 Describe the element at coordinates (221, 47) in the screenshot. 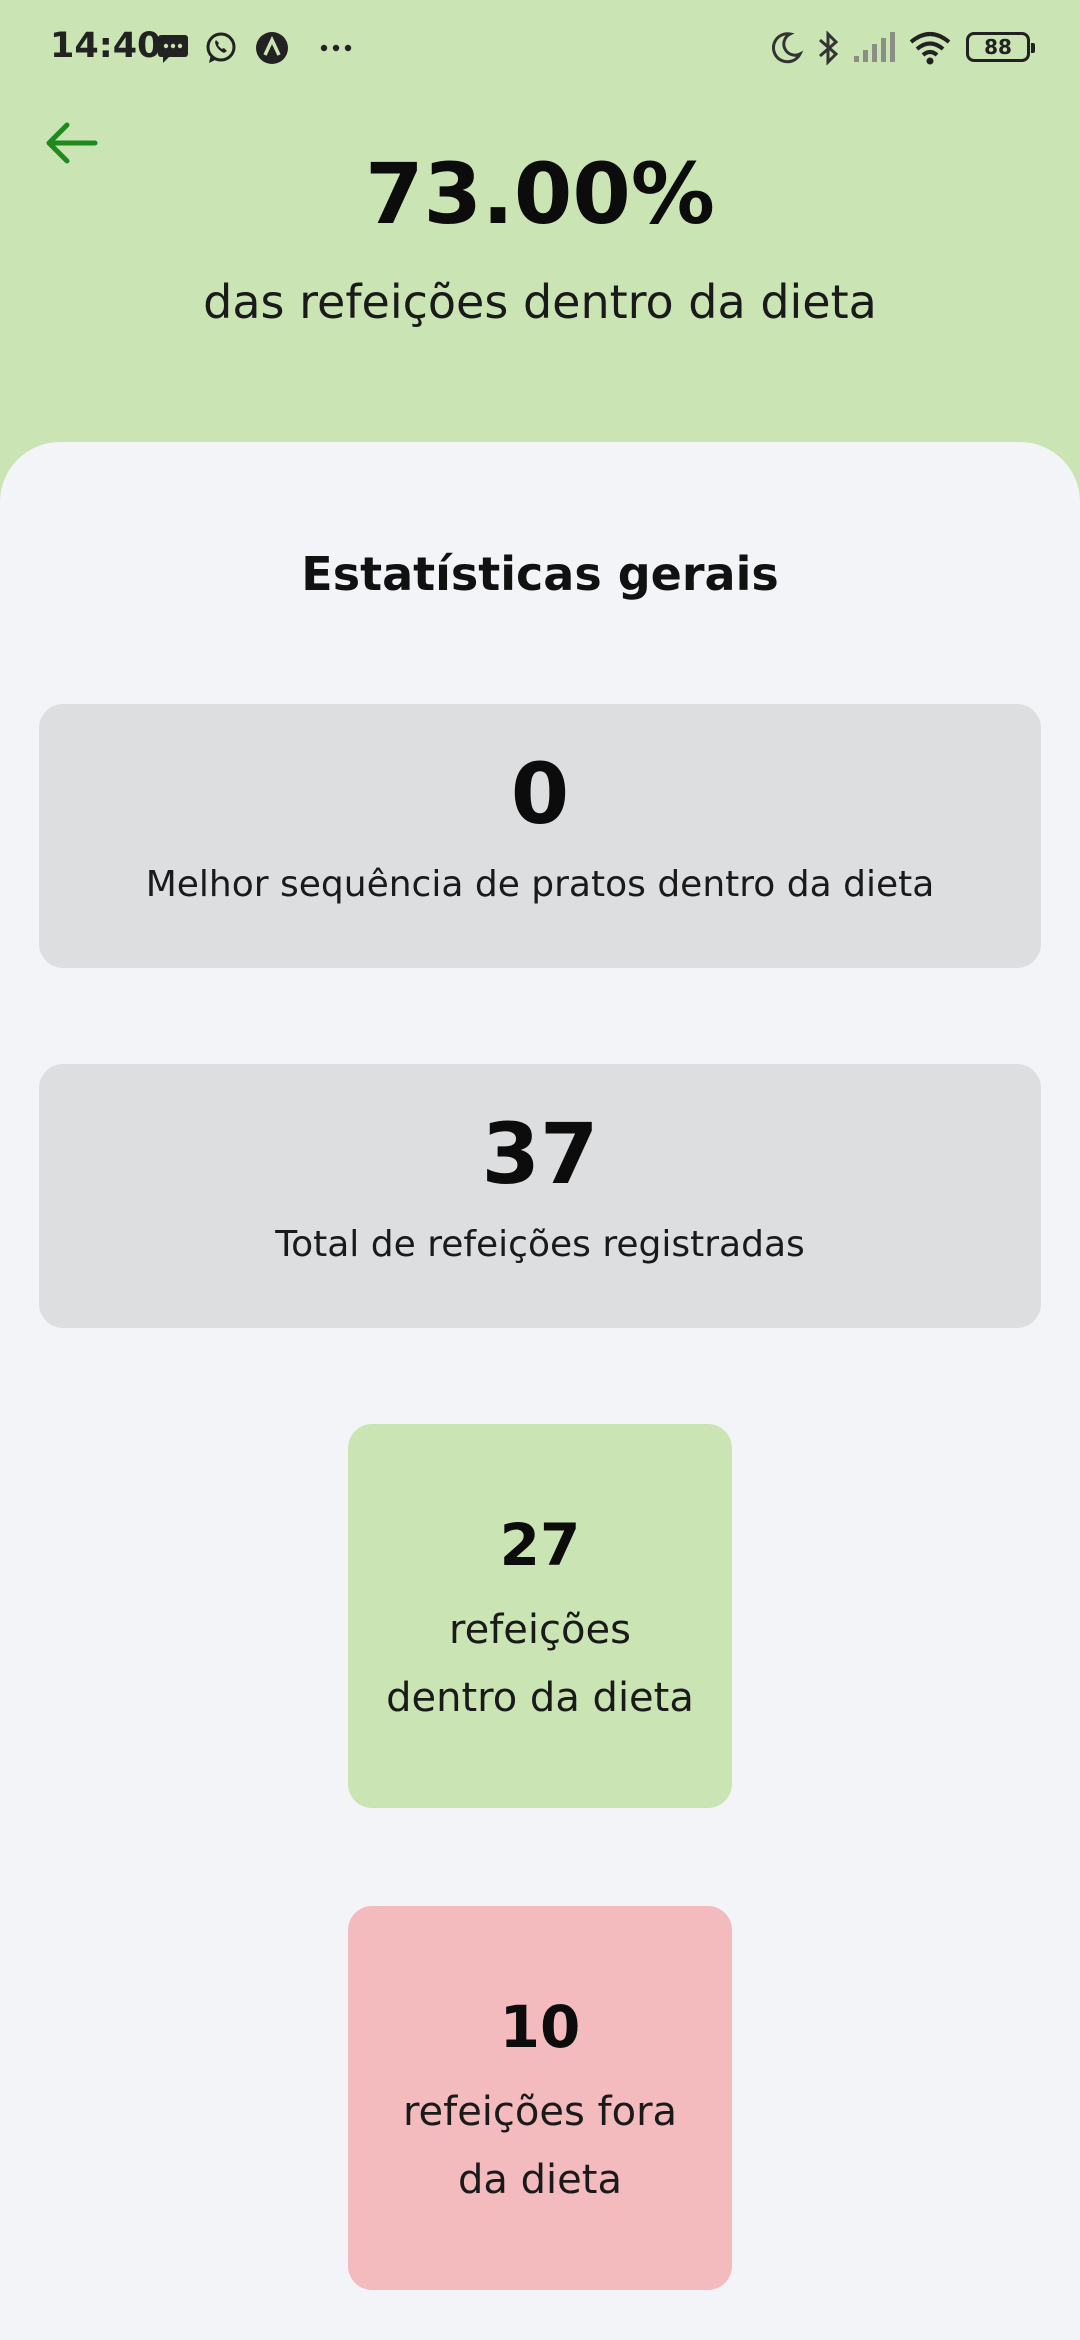

I see `whatsapp-icon` at that location.